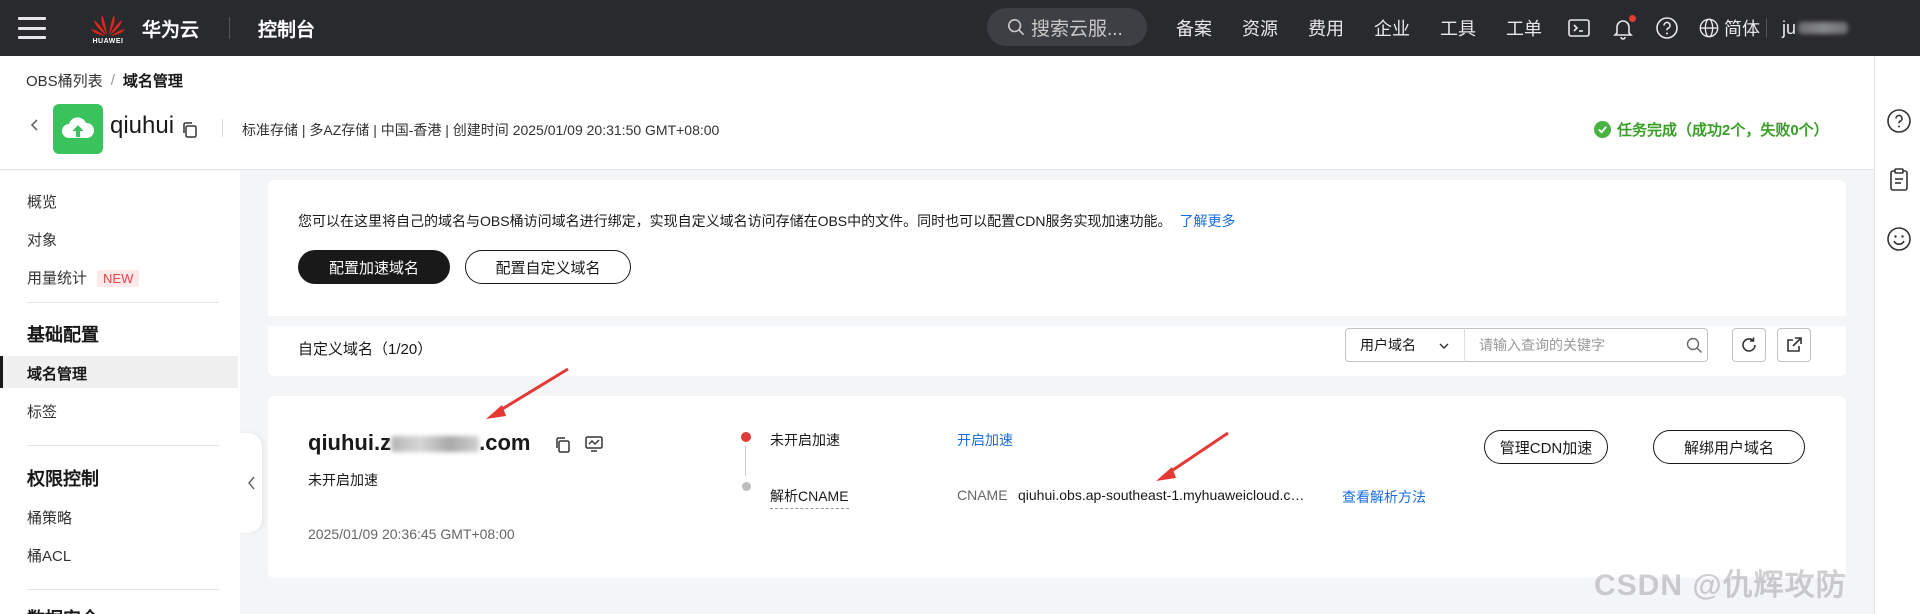  What do you see at coordinates (1667, 28) in the screenshot?
I see `help-icon` at bounding box center [1667, 28].